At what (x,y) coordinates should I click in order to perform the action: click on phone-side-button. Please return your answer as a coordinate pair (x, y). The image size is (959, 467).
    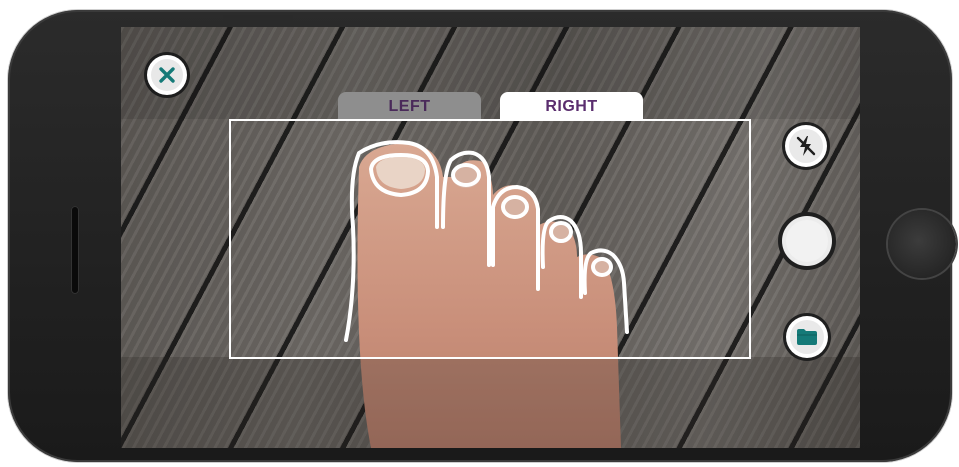
    Looking at the image, I should click on (258, 18).